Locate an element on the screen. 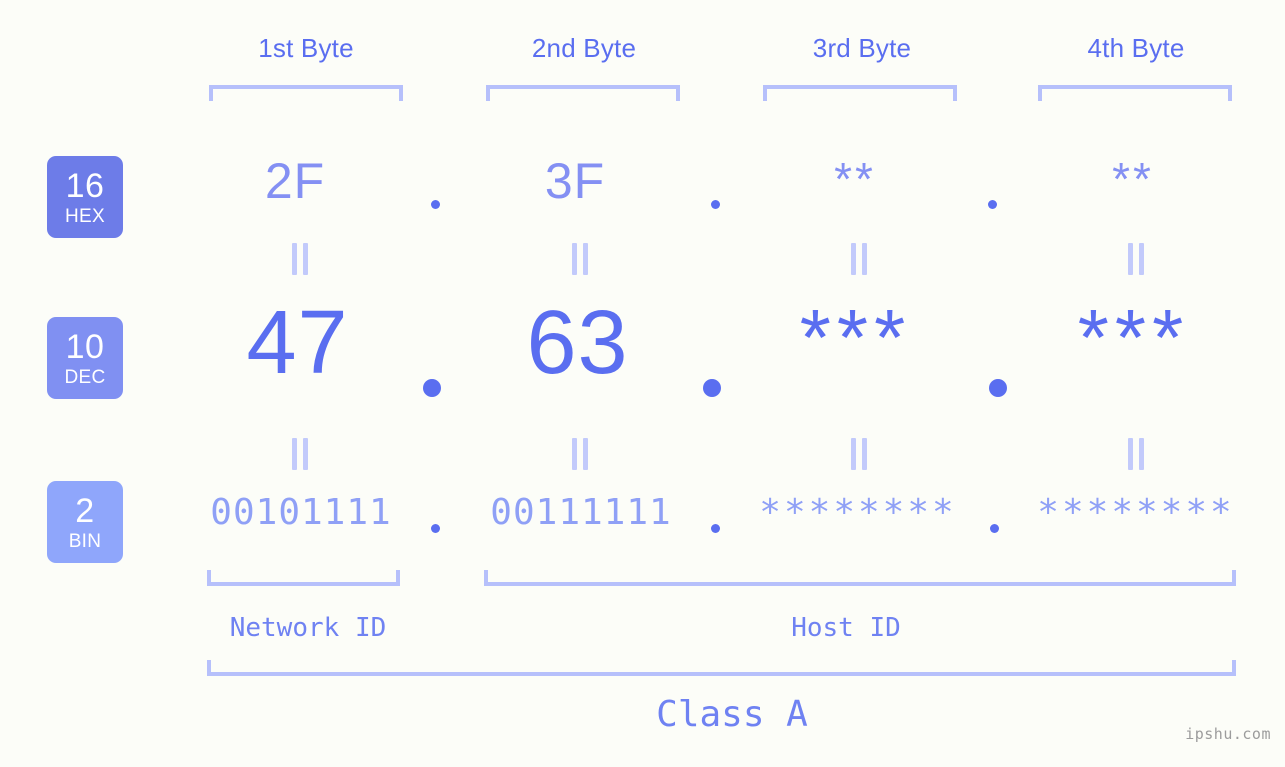 The image size is (1285, 767). base-badge-dec-number: 10 is located at coordinates (85, 346).